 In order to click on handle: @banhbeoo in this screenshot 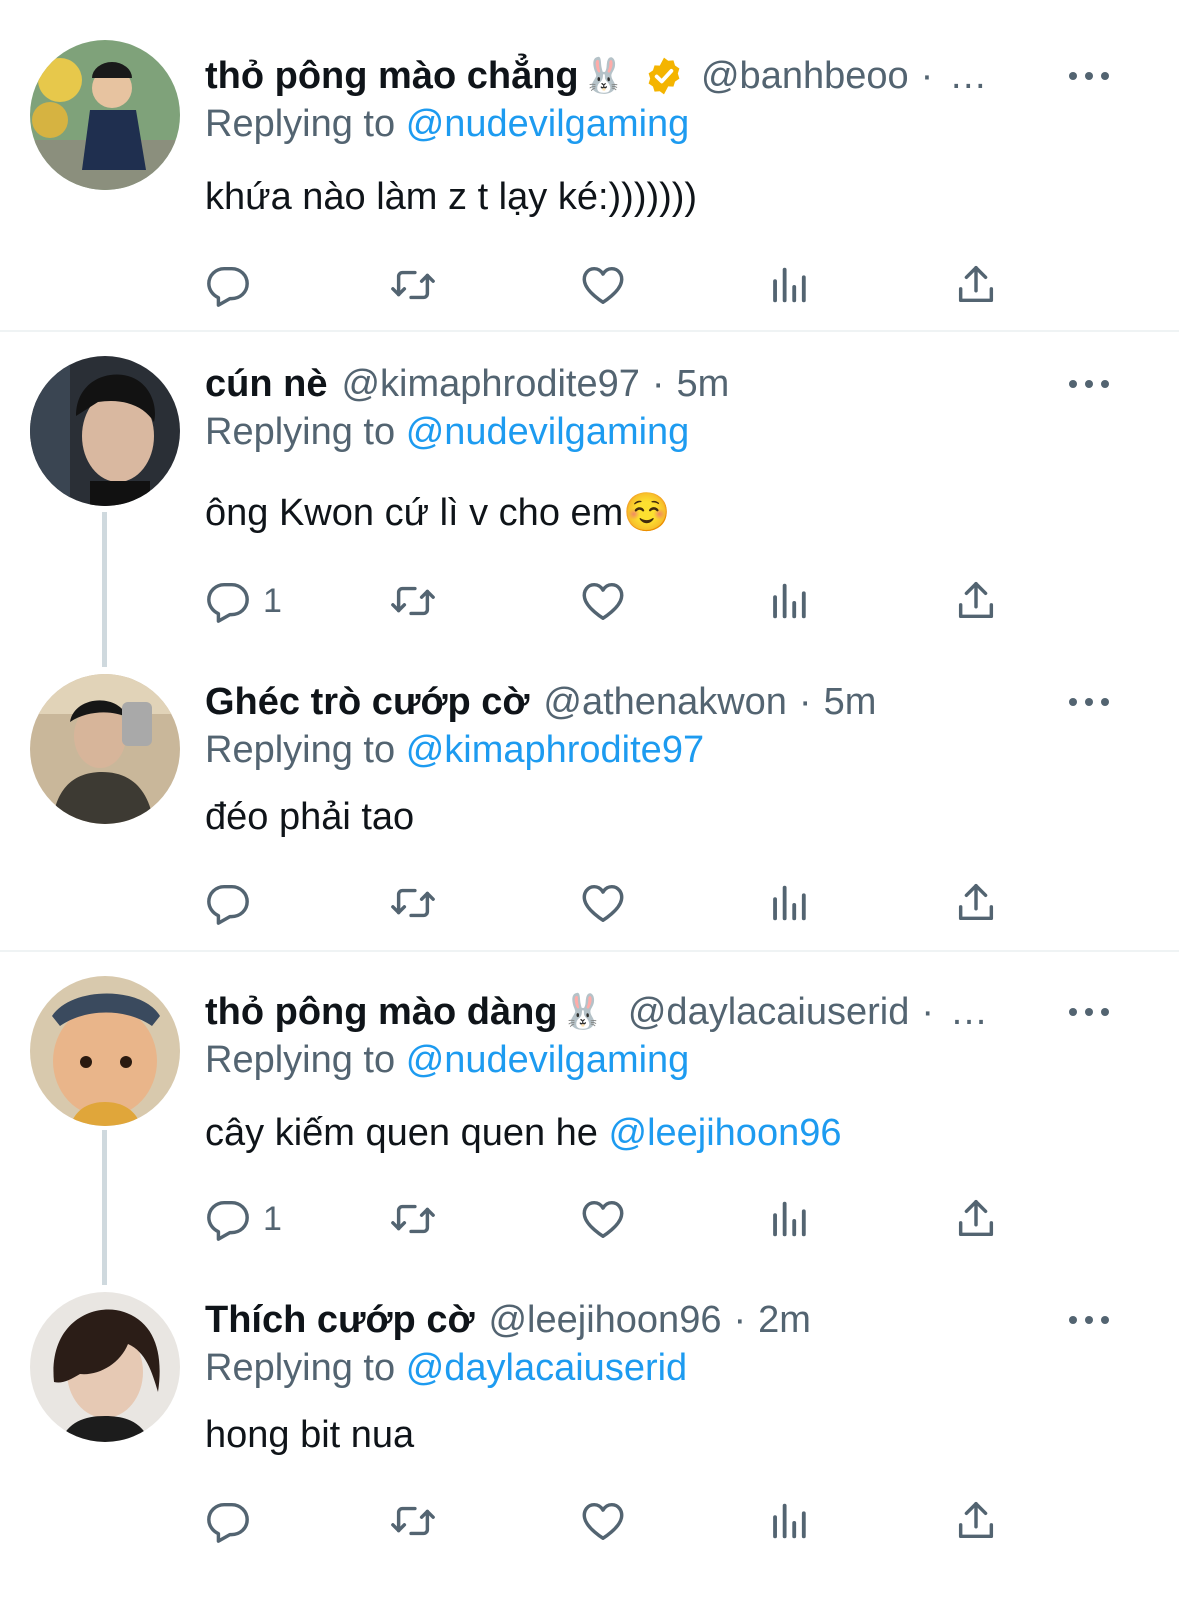, I will do `click(805, 76)`.